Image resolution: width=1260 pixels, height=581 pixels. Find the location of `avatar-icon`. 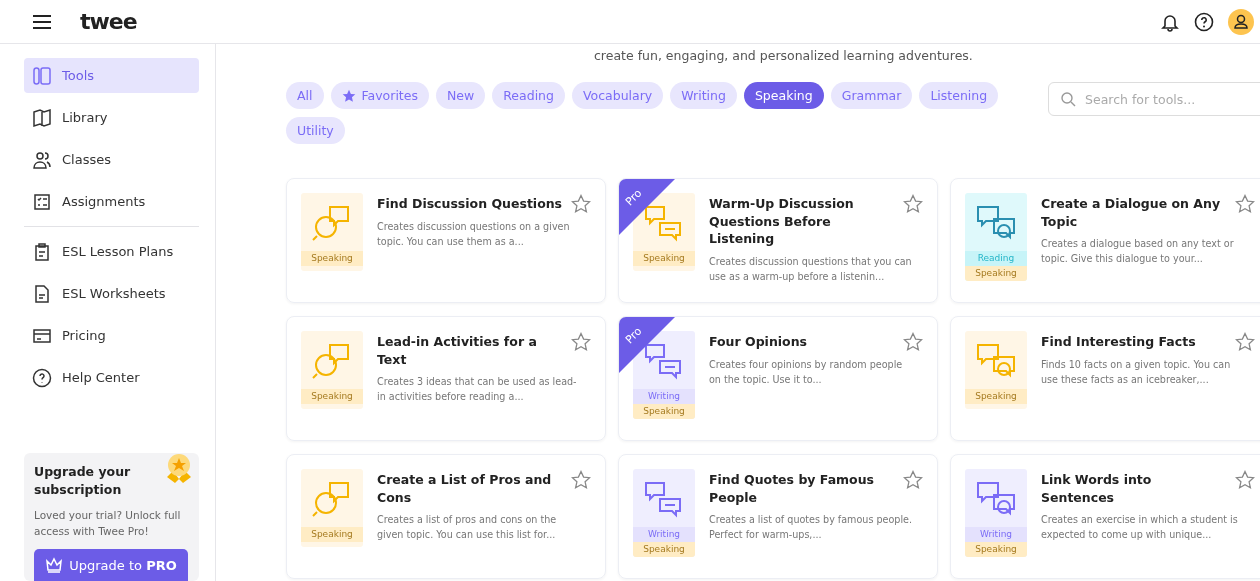

avatar-icon is located at coordinates (1241, 21).